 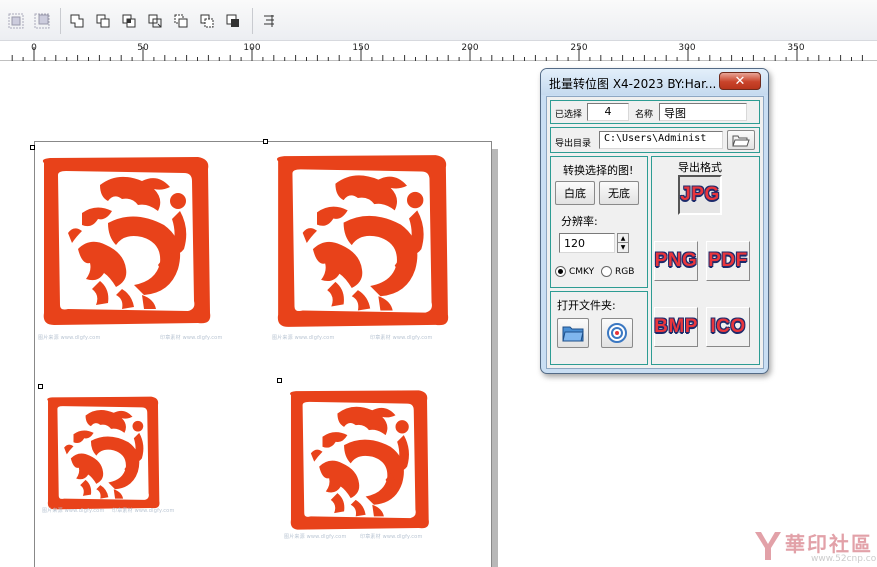 What do you see at coordinates (625, 272) in the screenshot?
I see `rgb-label: RGB` at bounding box center [625, 272].